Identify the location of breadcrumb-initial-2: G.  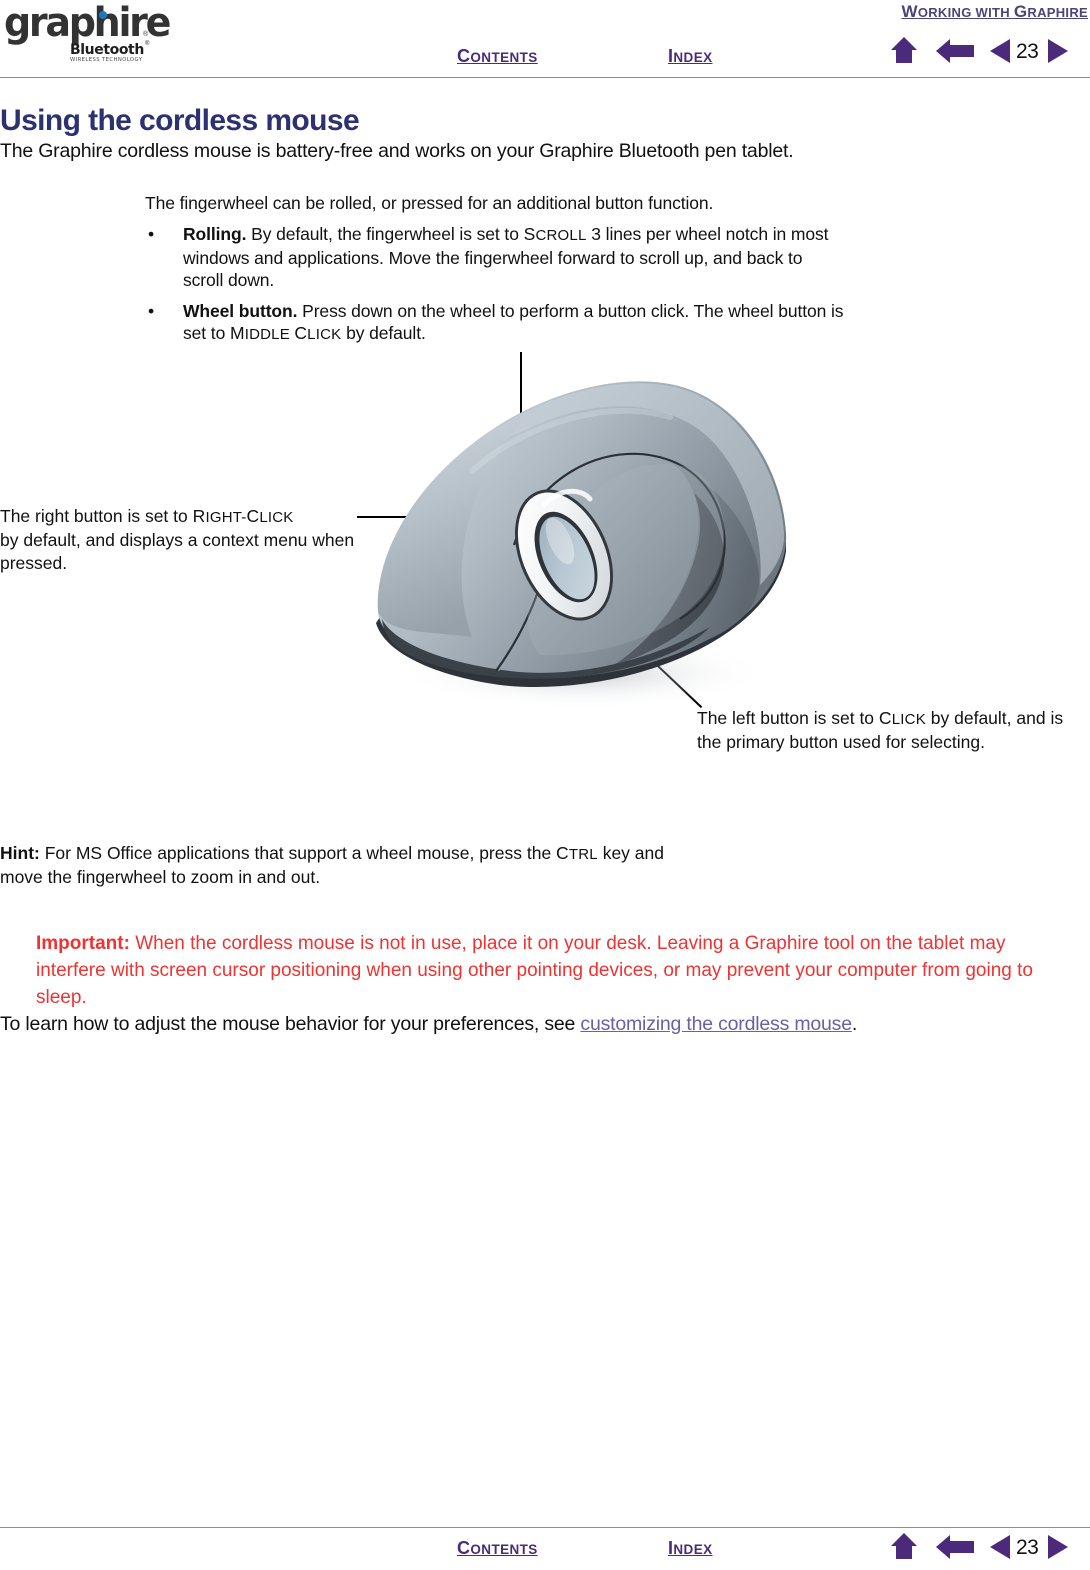
(1020, 11).